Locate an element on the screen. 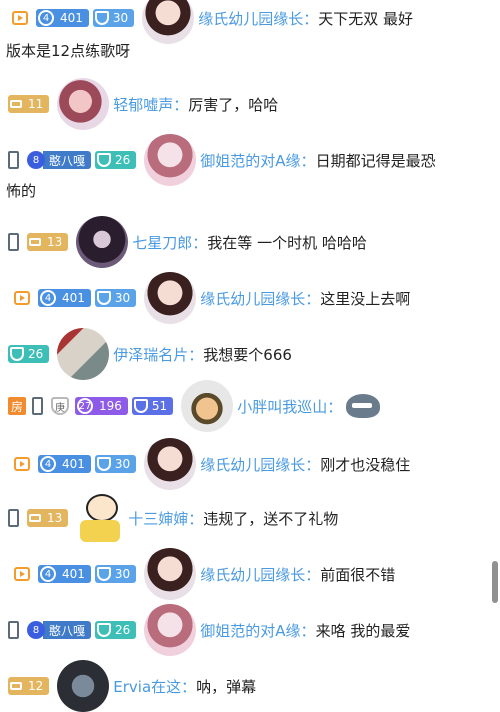  username: 轻郁嘘声： is located at coordinates (150, 104).